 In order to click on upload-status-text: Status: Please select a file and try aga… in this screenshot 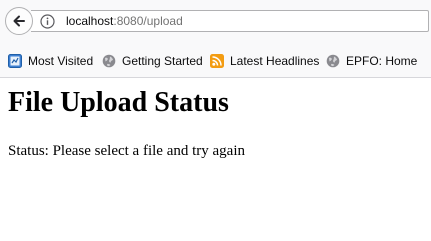, I will do `click(127, 151)`.